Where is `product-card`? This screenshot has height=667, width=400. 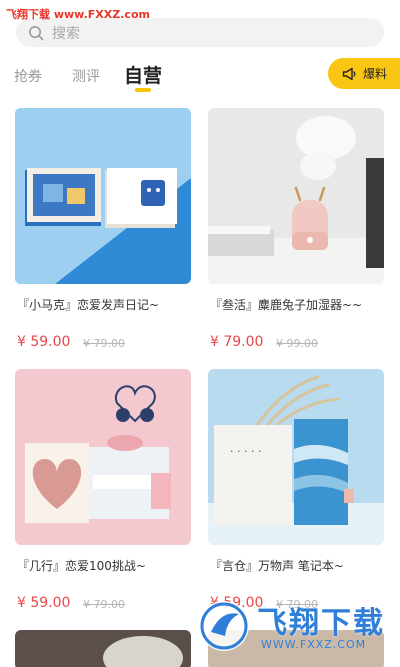
product-card is located at coordinates (103, 648).